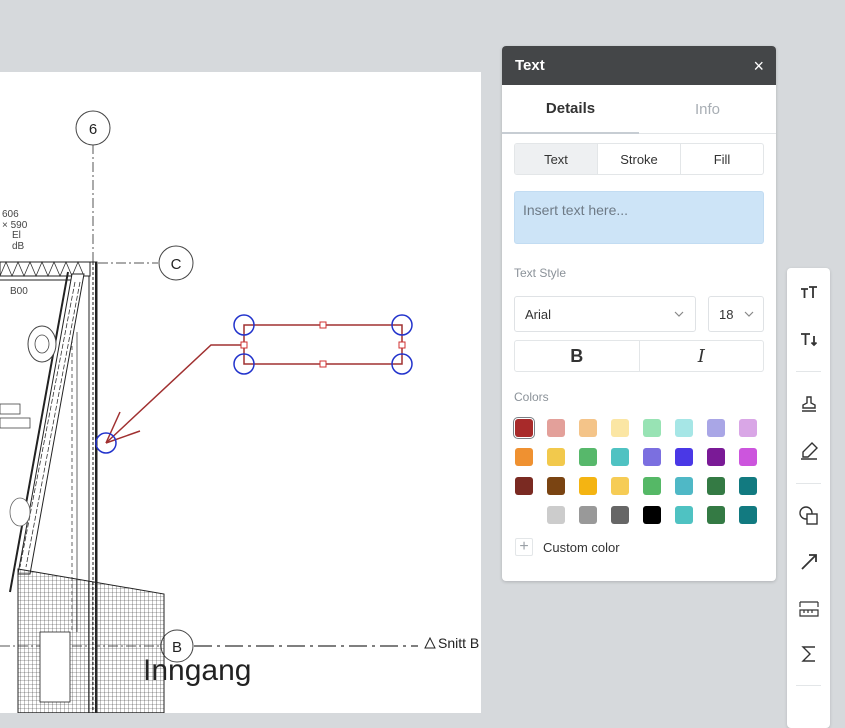  I want to click on subtab-stroke: Stroke, so click(638, 159).